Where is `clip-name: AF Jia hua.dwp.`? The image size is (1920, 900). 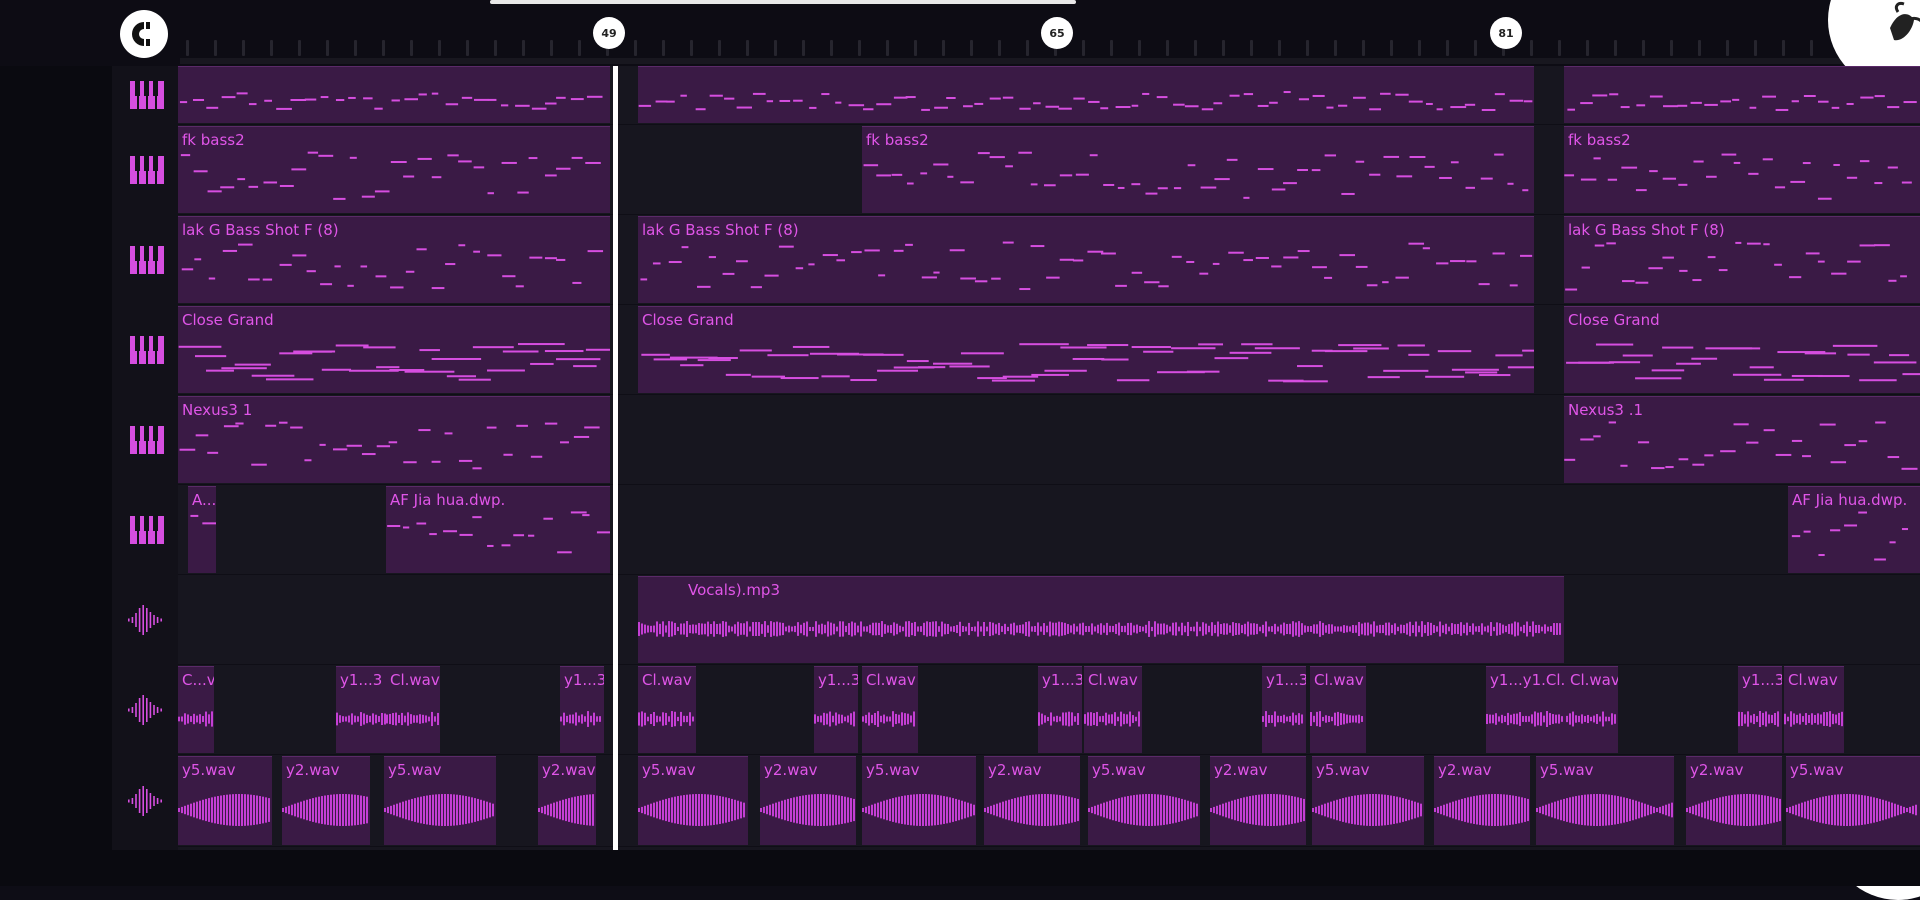
clip-name: AF Jia hua.dwp. is located at coordinates (448, 500).